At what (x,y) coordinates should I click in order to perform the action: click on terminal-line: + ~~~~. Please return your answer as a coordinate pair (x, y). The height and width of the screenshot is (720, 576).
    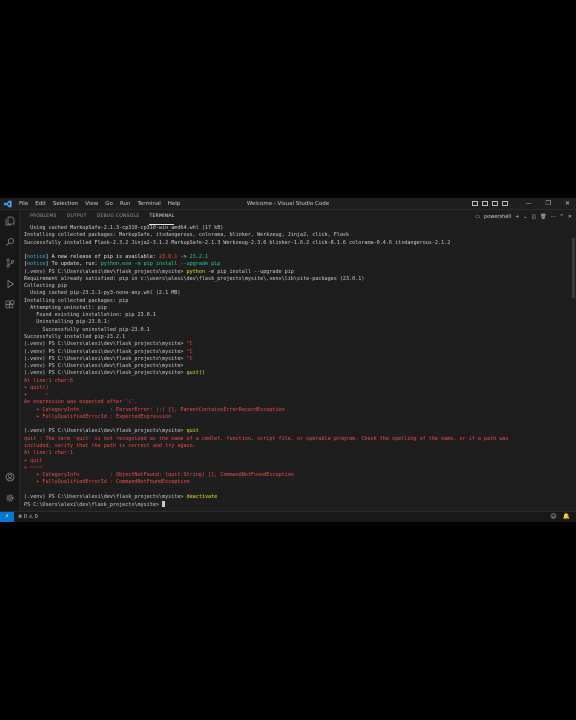
    Looking at the image, I should click on (299, 468).